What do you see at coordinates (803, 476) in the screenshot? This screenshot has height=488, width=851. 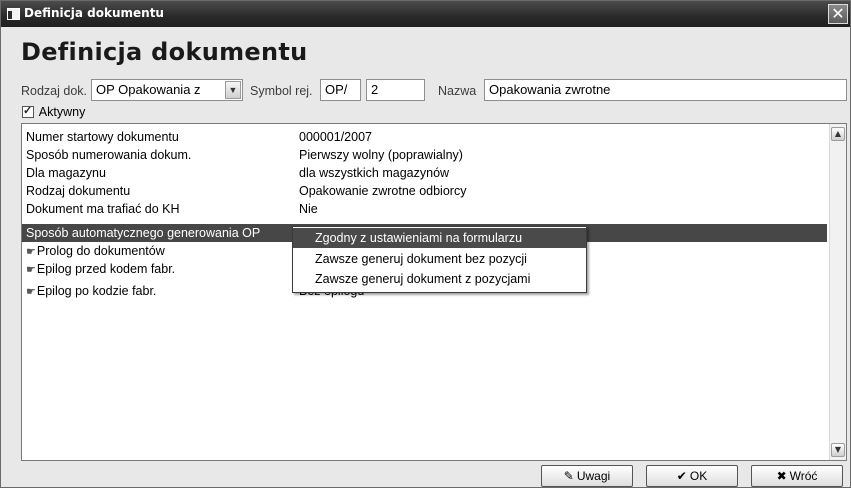 I see `wroc-button-label: Wróć` at bounding box center [803, 476].